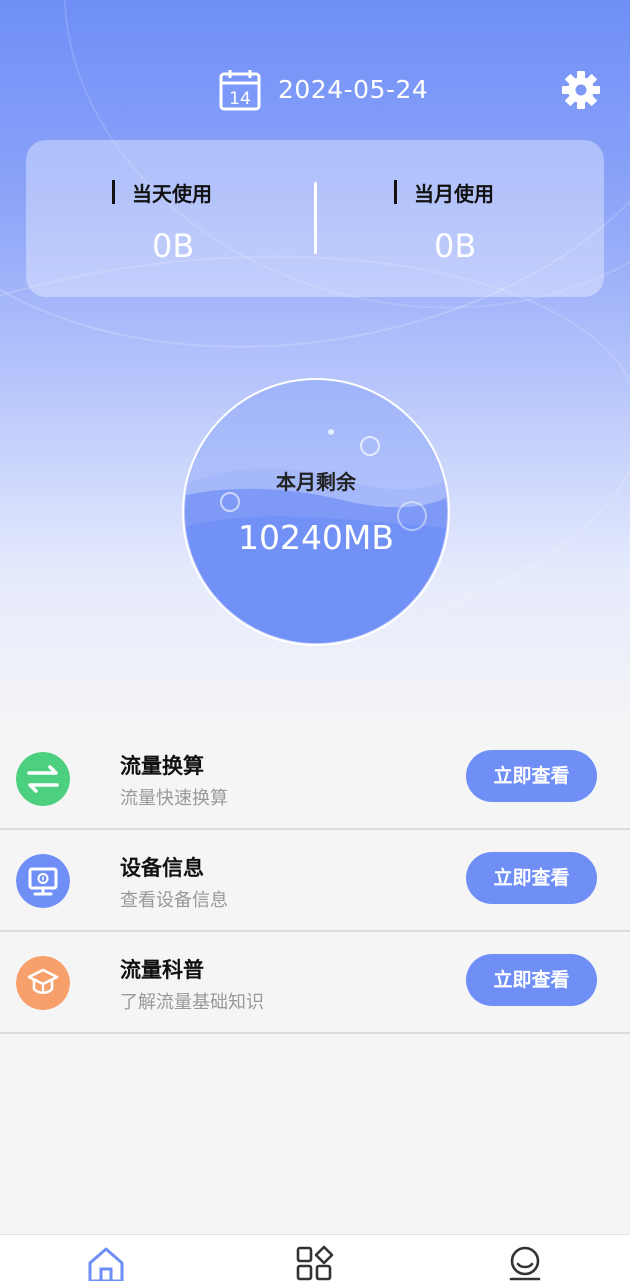  Describe the element at coordinates (315, 983) in the screenshot. I see `list-item-traffic-science: 流量科普 了解流量基础知识 立即查看` at that location.